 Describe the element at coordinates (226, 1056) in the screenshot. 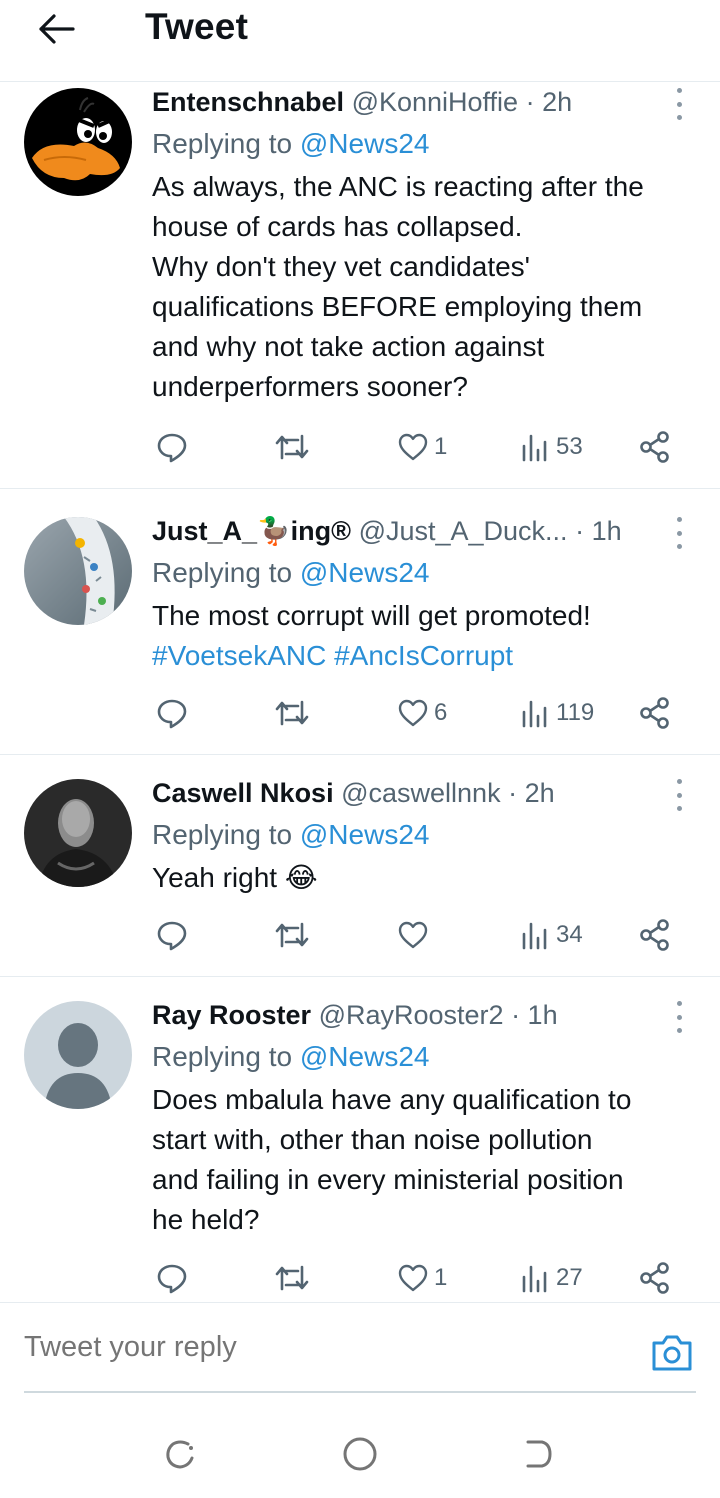

I see `replying-to-label: Replying to` at that location.